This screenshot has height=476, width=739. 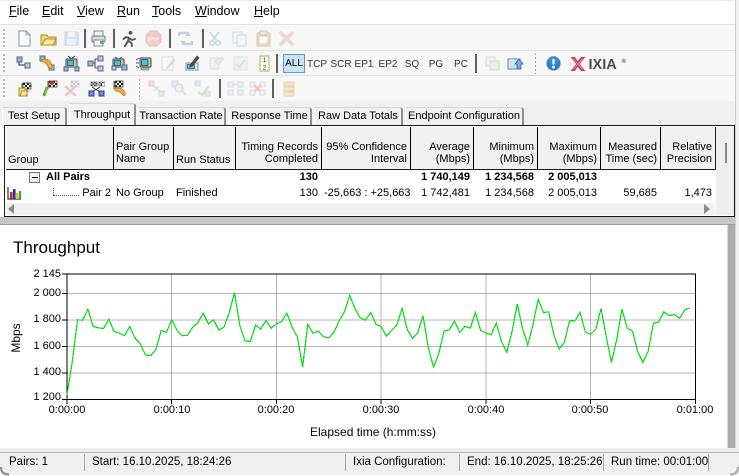 I want to click on svg-text: 1, so click(x=265, y=60).